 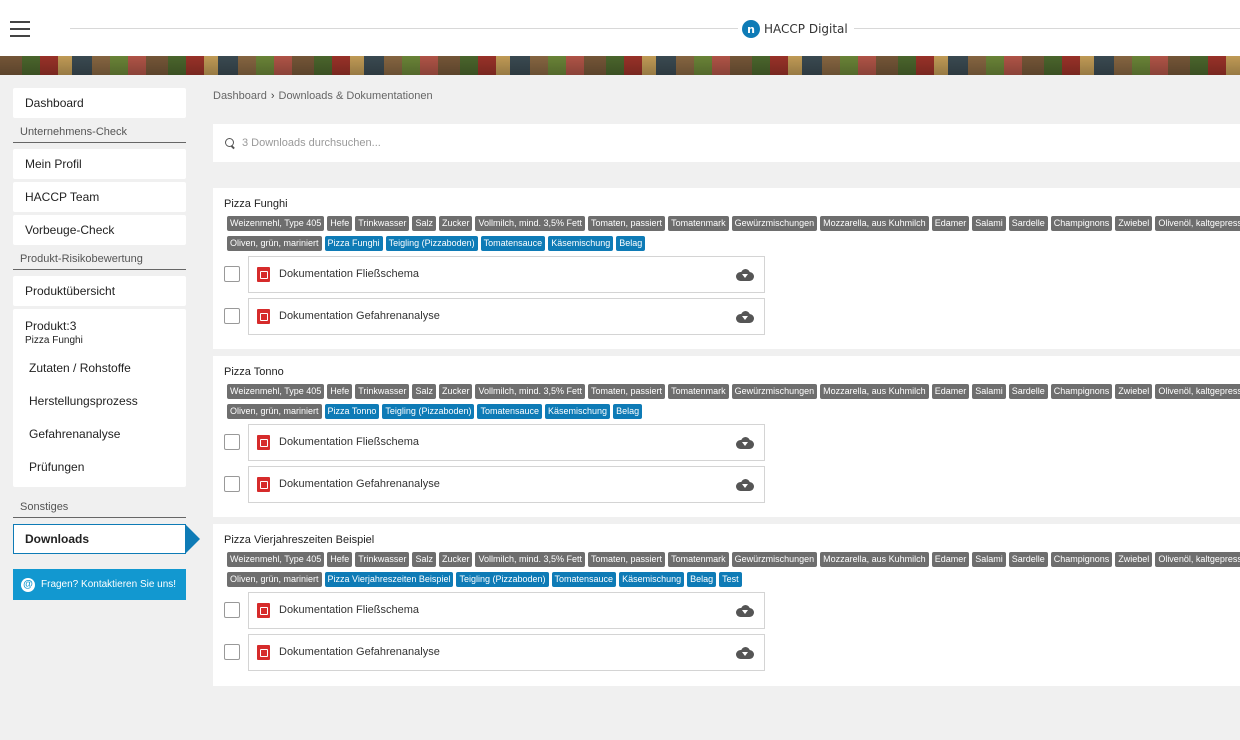 I want to click on food-banner-image, so click(x=620, y=65).